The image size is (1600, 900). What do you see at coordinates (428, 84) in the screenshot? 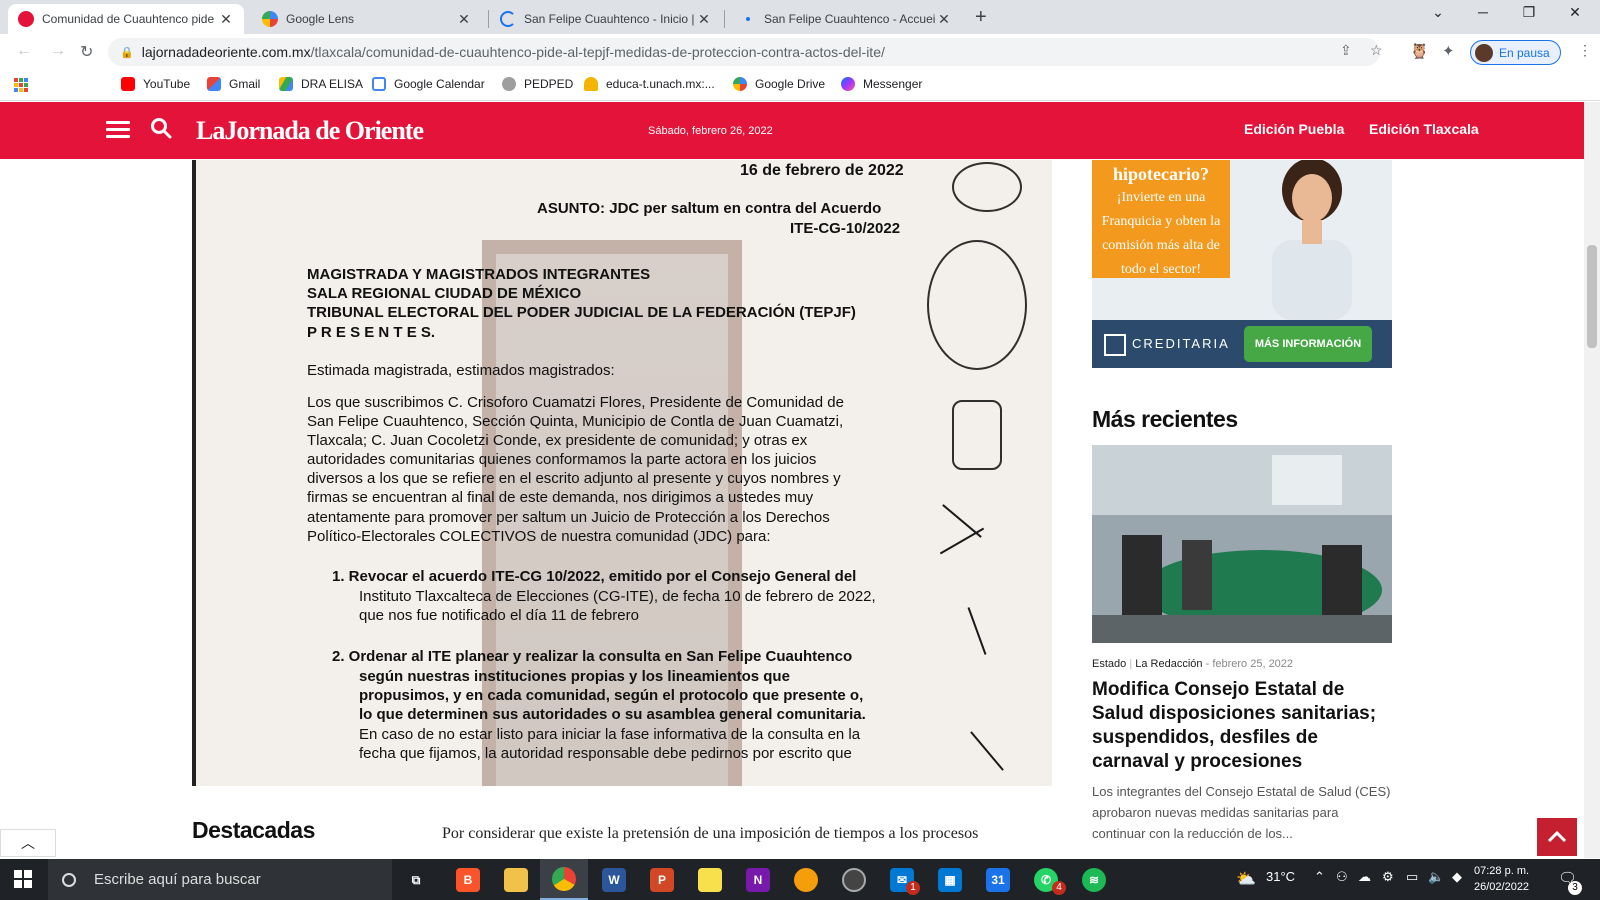
I see `bookmark-google-calendar: Google Calendar` at bounding box center [428, 84].